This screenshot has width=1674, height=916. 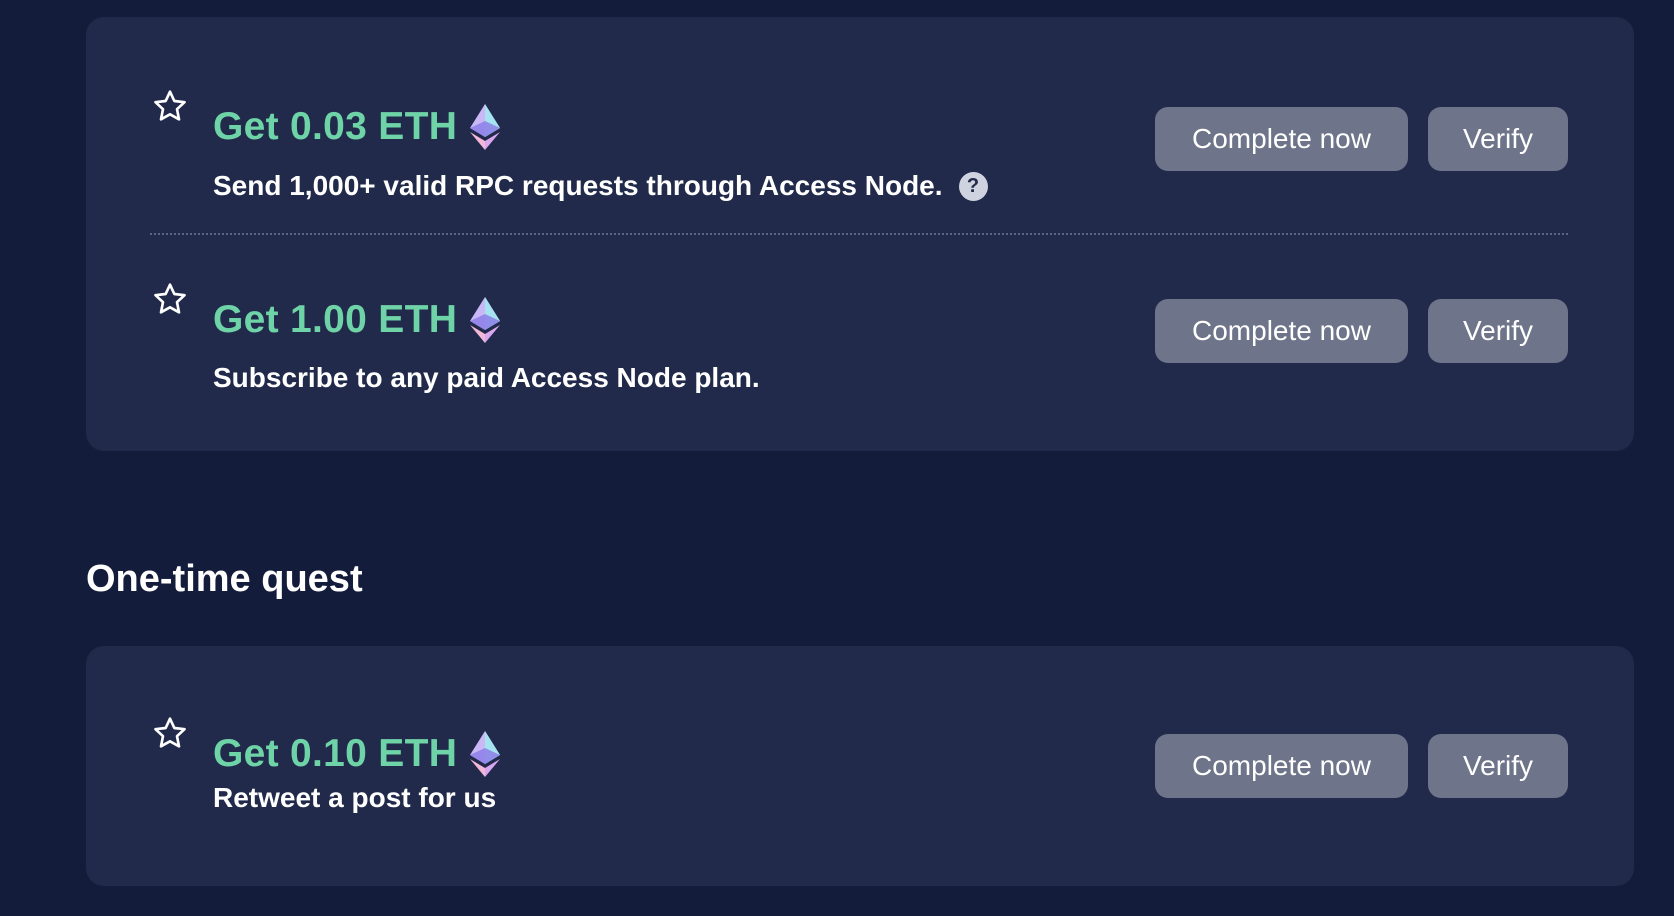 I want to click on section-title: One-time quest, so click(x=224, y=579).